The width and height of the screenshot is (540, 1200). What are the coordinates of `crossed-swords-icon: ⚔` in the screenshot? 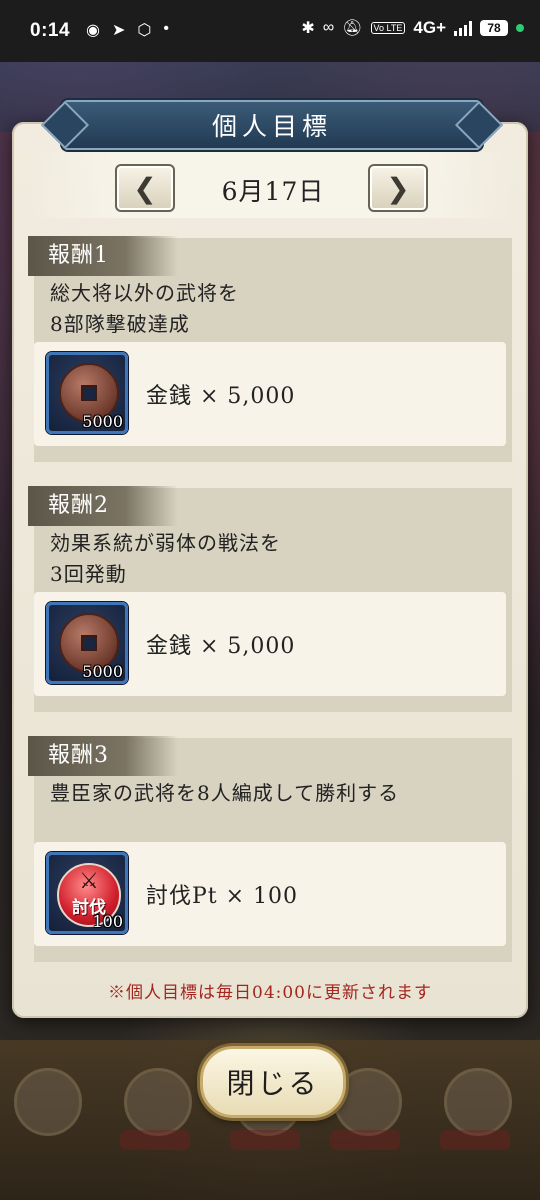 It's located at (89, 881).